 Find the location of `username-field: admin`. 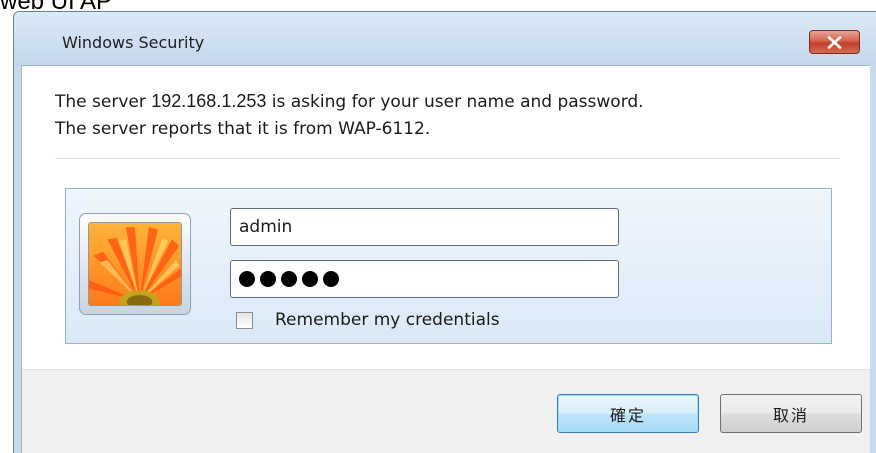

username-field: admin is located at coordinates (424, 227).